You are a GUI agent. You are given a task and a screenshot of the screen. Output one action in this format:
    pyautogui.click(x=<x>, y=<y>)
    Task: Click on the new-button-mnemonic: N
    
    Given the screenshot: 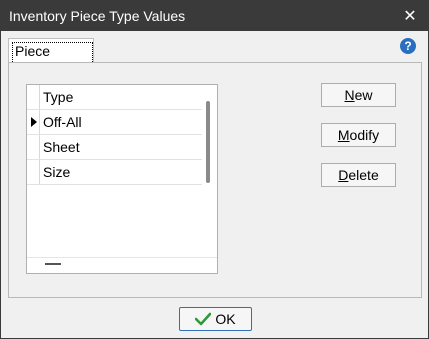 What is the action you would take?
    pyautogui.click(x=349, y=95)
    